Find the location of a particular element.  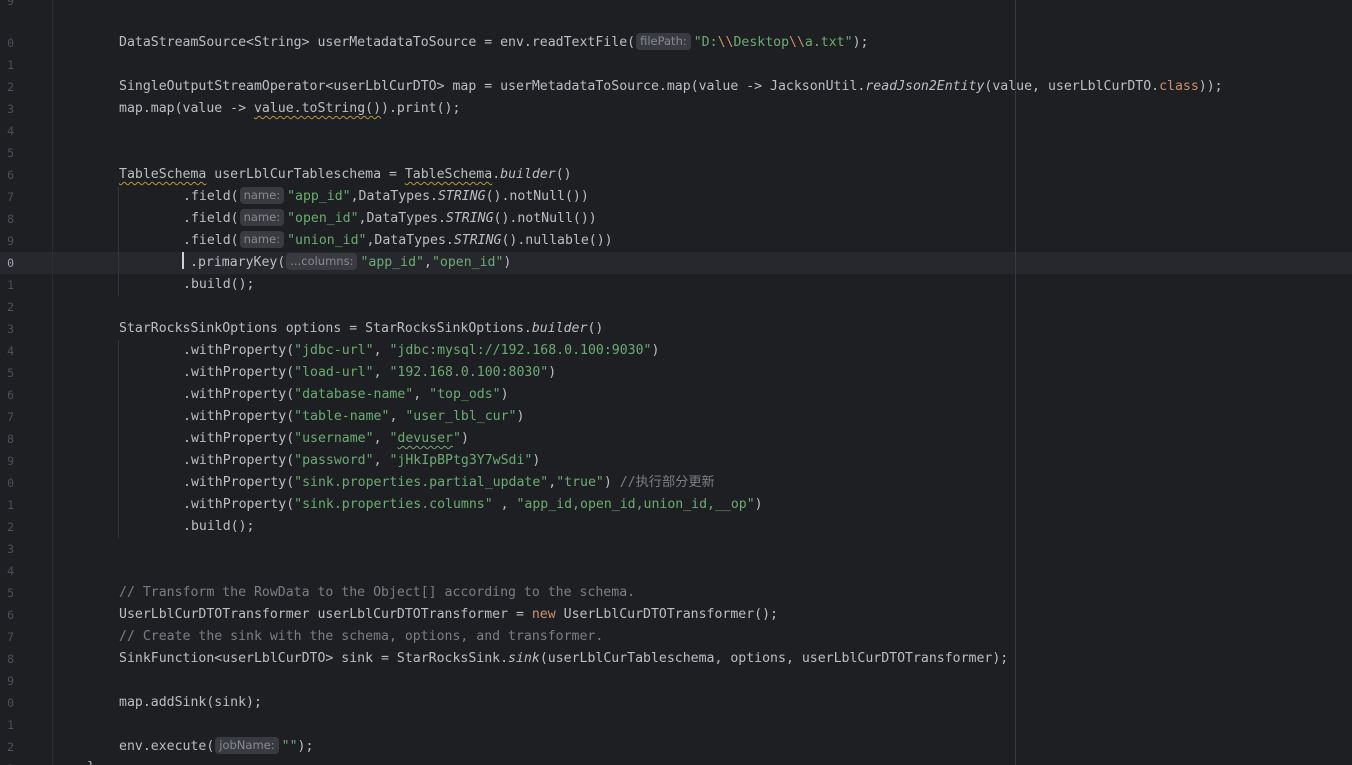

string-literal: "sink.properties.columns" is located at coordinates (393, 504).